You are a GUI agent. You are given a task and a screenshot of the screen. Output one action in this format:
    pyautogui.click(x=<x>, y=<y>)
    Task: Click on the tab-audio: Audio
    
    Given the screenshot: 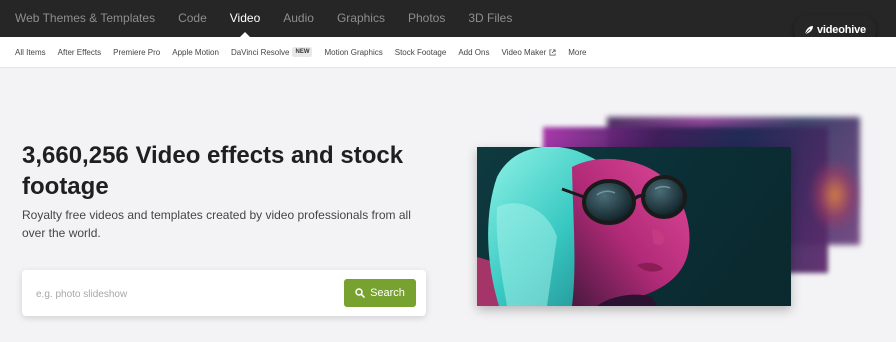 What is the action you would take?
    pyautogui.click(x=298, y=18)
    